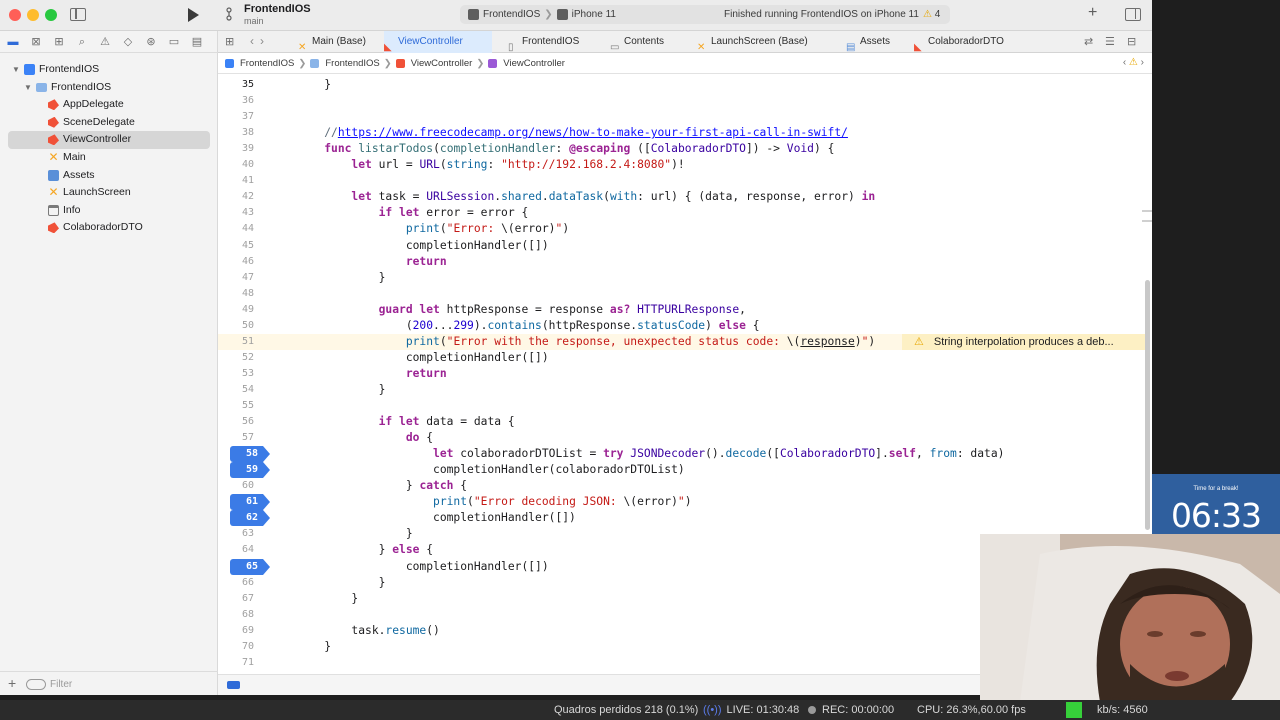  What do you see at coordinates (682, 181) in the screenshot?
I see `code-line: 41` at bounding box center [682, 181].